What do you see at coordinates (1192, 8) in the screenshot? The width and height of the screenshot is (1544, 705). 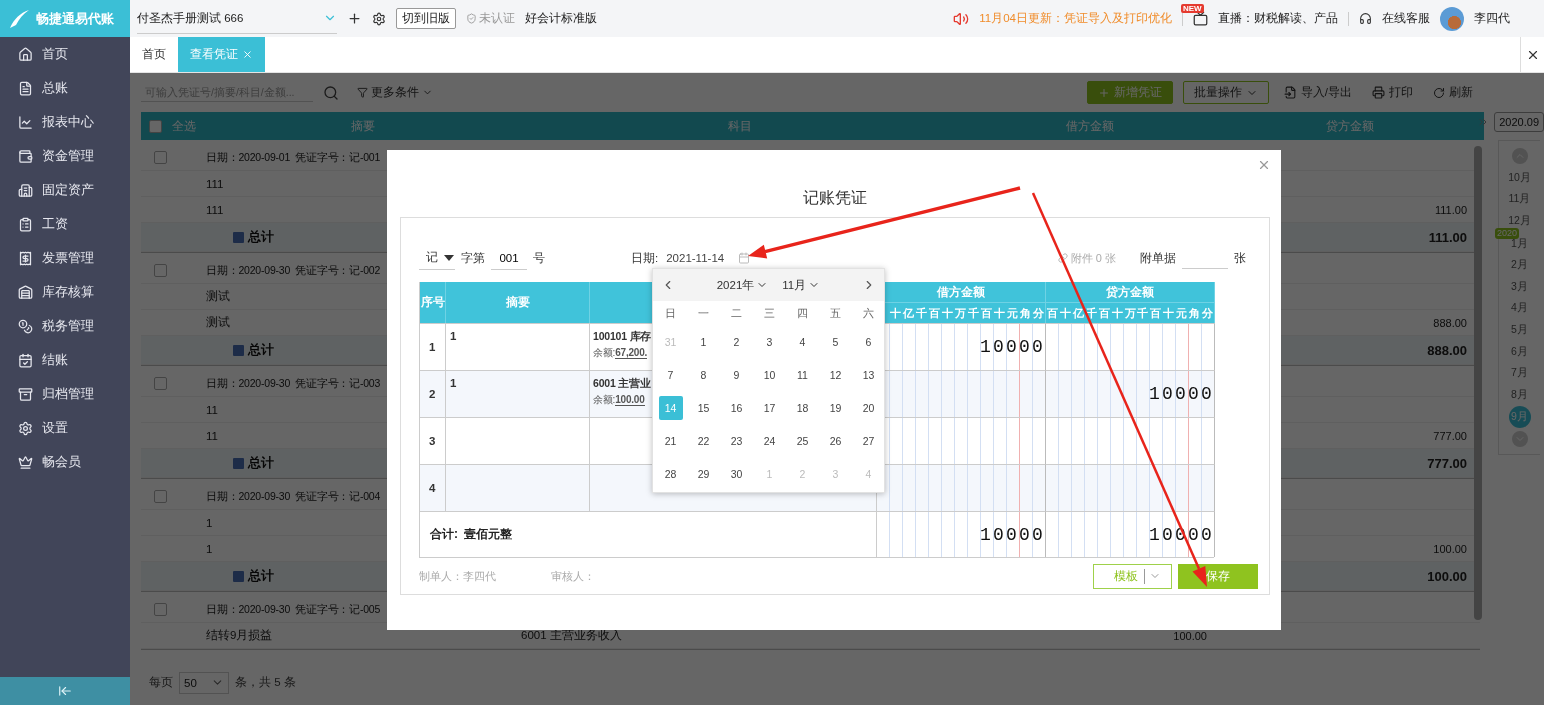 I see `new-badge: NEW` at bounding box center [1192, 8].